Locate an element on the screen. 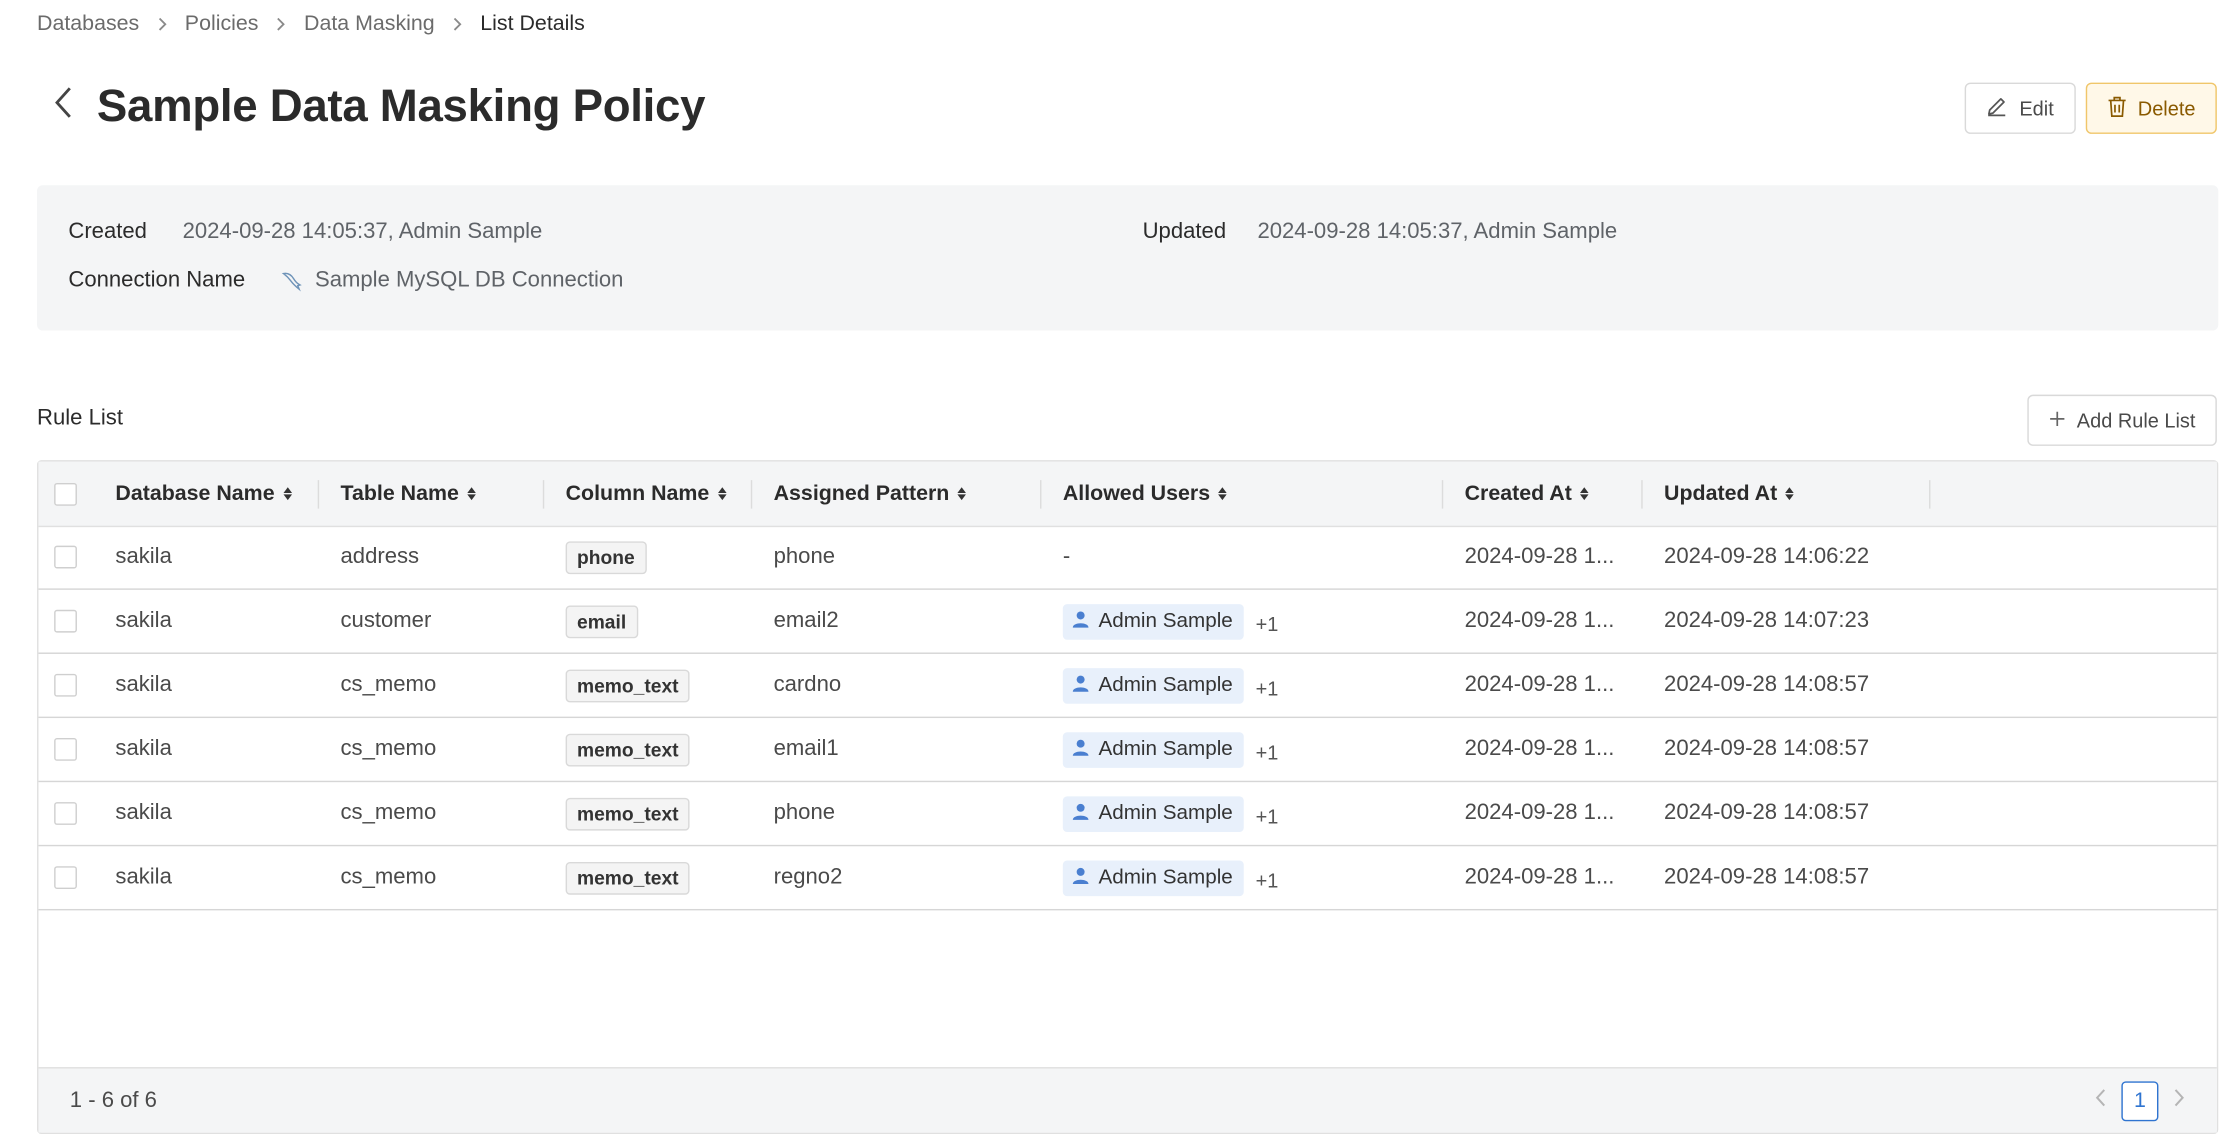 Image resolution: width=2226 pixels, height=1147 pixels. updated-at-cell: 2024-09-28 14:07:23 is located at coordinates (1767, 620).